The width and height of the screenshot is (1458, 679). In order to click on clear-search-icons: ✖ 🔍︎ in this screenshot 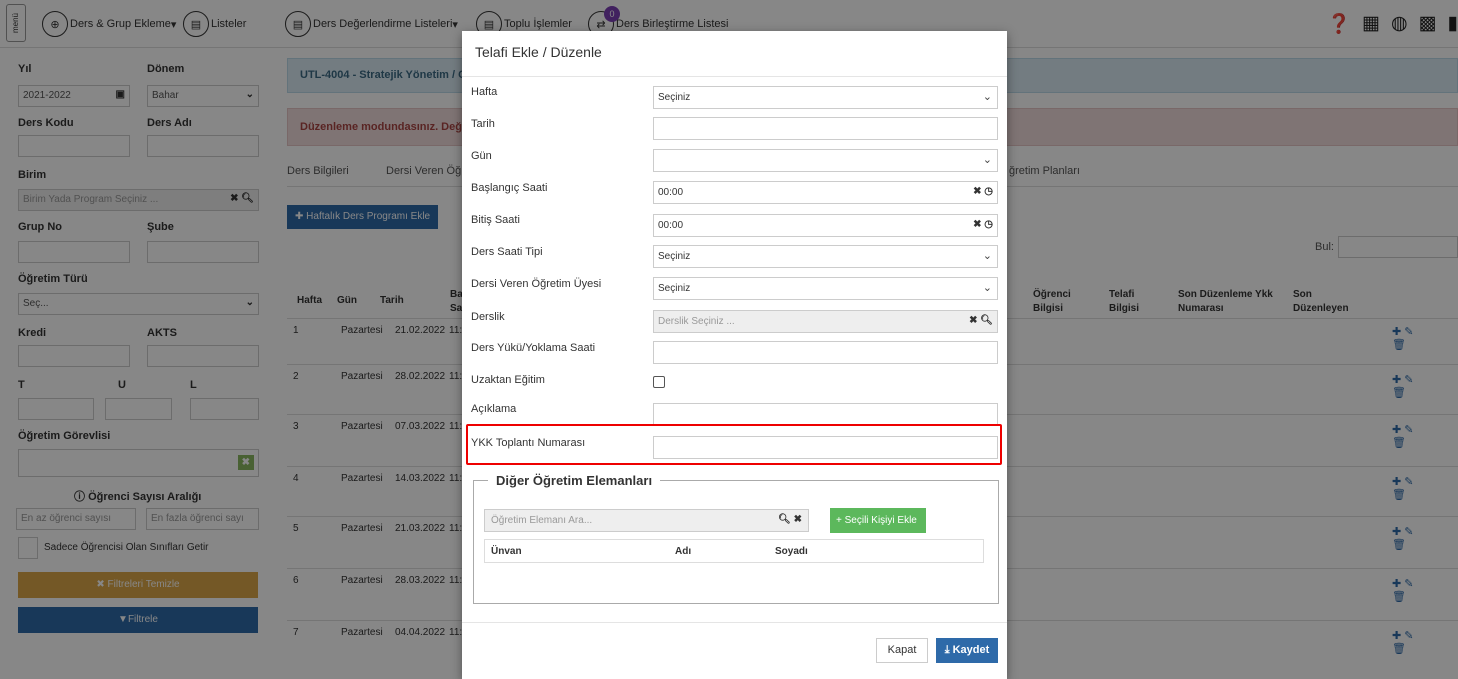, I will do `click(981, 320)`.